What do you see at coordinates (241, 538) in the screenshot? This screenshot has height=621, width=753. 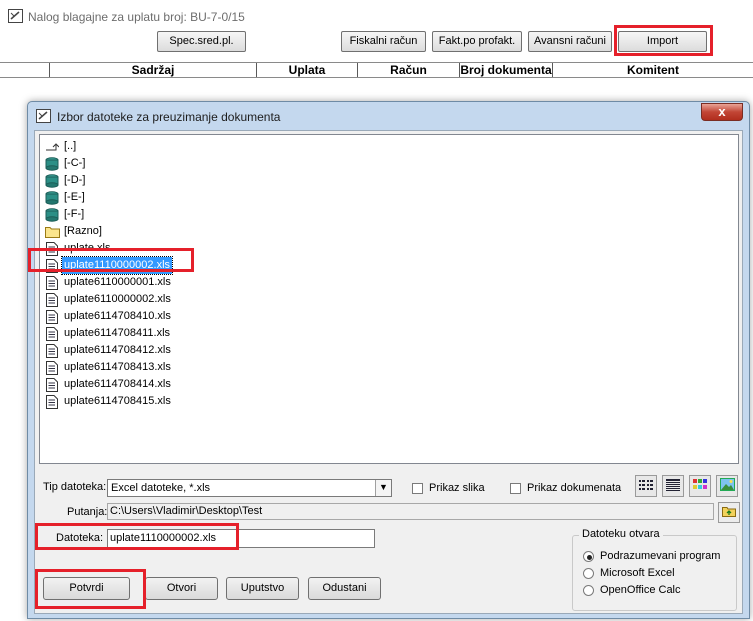 I see `datoteka-input: uplate1110000002.xls` at bounding box center [241, 538].